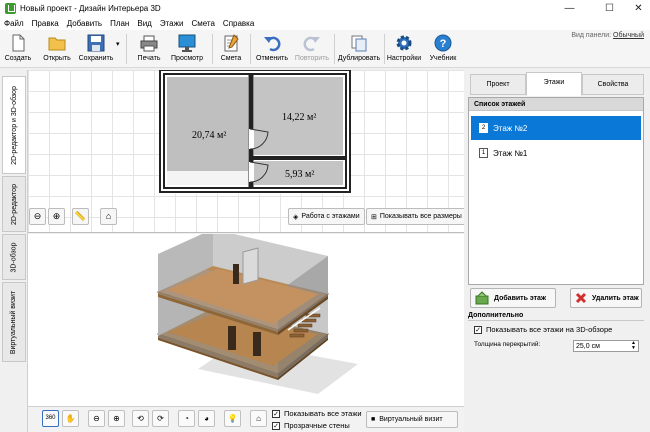 The width and height of the screenshot is (650, 432). I want to click on rotate-left-icon: ⟲, so click(140, 418).